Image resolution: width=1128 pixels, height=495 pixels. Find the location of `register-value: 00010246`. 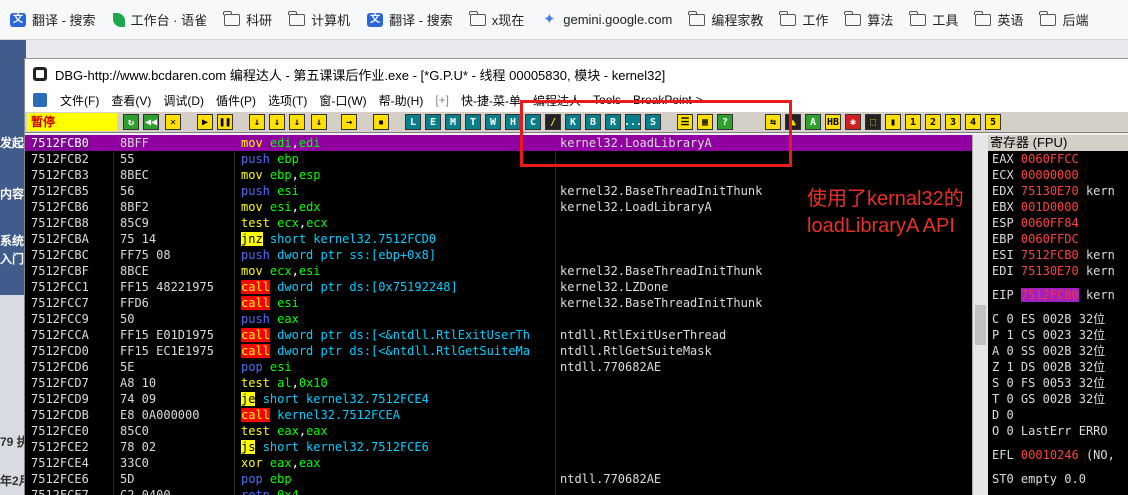

register-value: 00010246 is located at coordinates (1050, 455).